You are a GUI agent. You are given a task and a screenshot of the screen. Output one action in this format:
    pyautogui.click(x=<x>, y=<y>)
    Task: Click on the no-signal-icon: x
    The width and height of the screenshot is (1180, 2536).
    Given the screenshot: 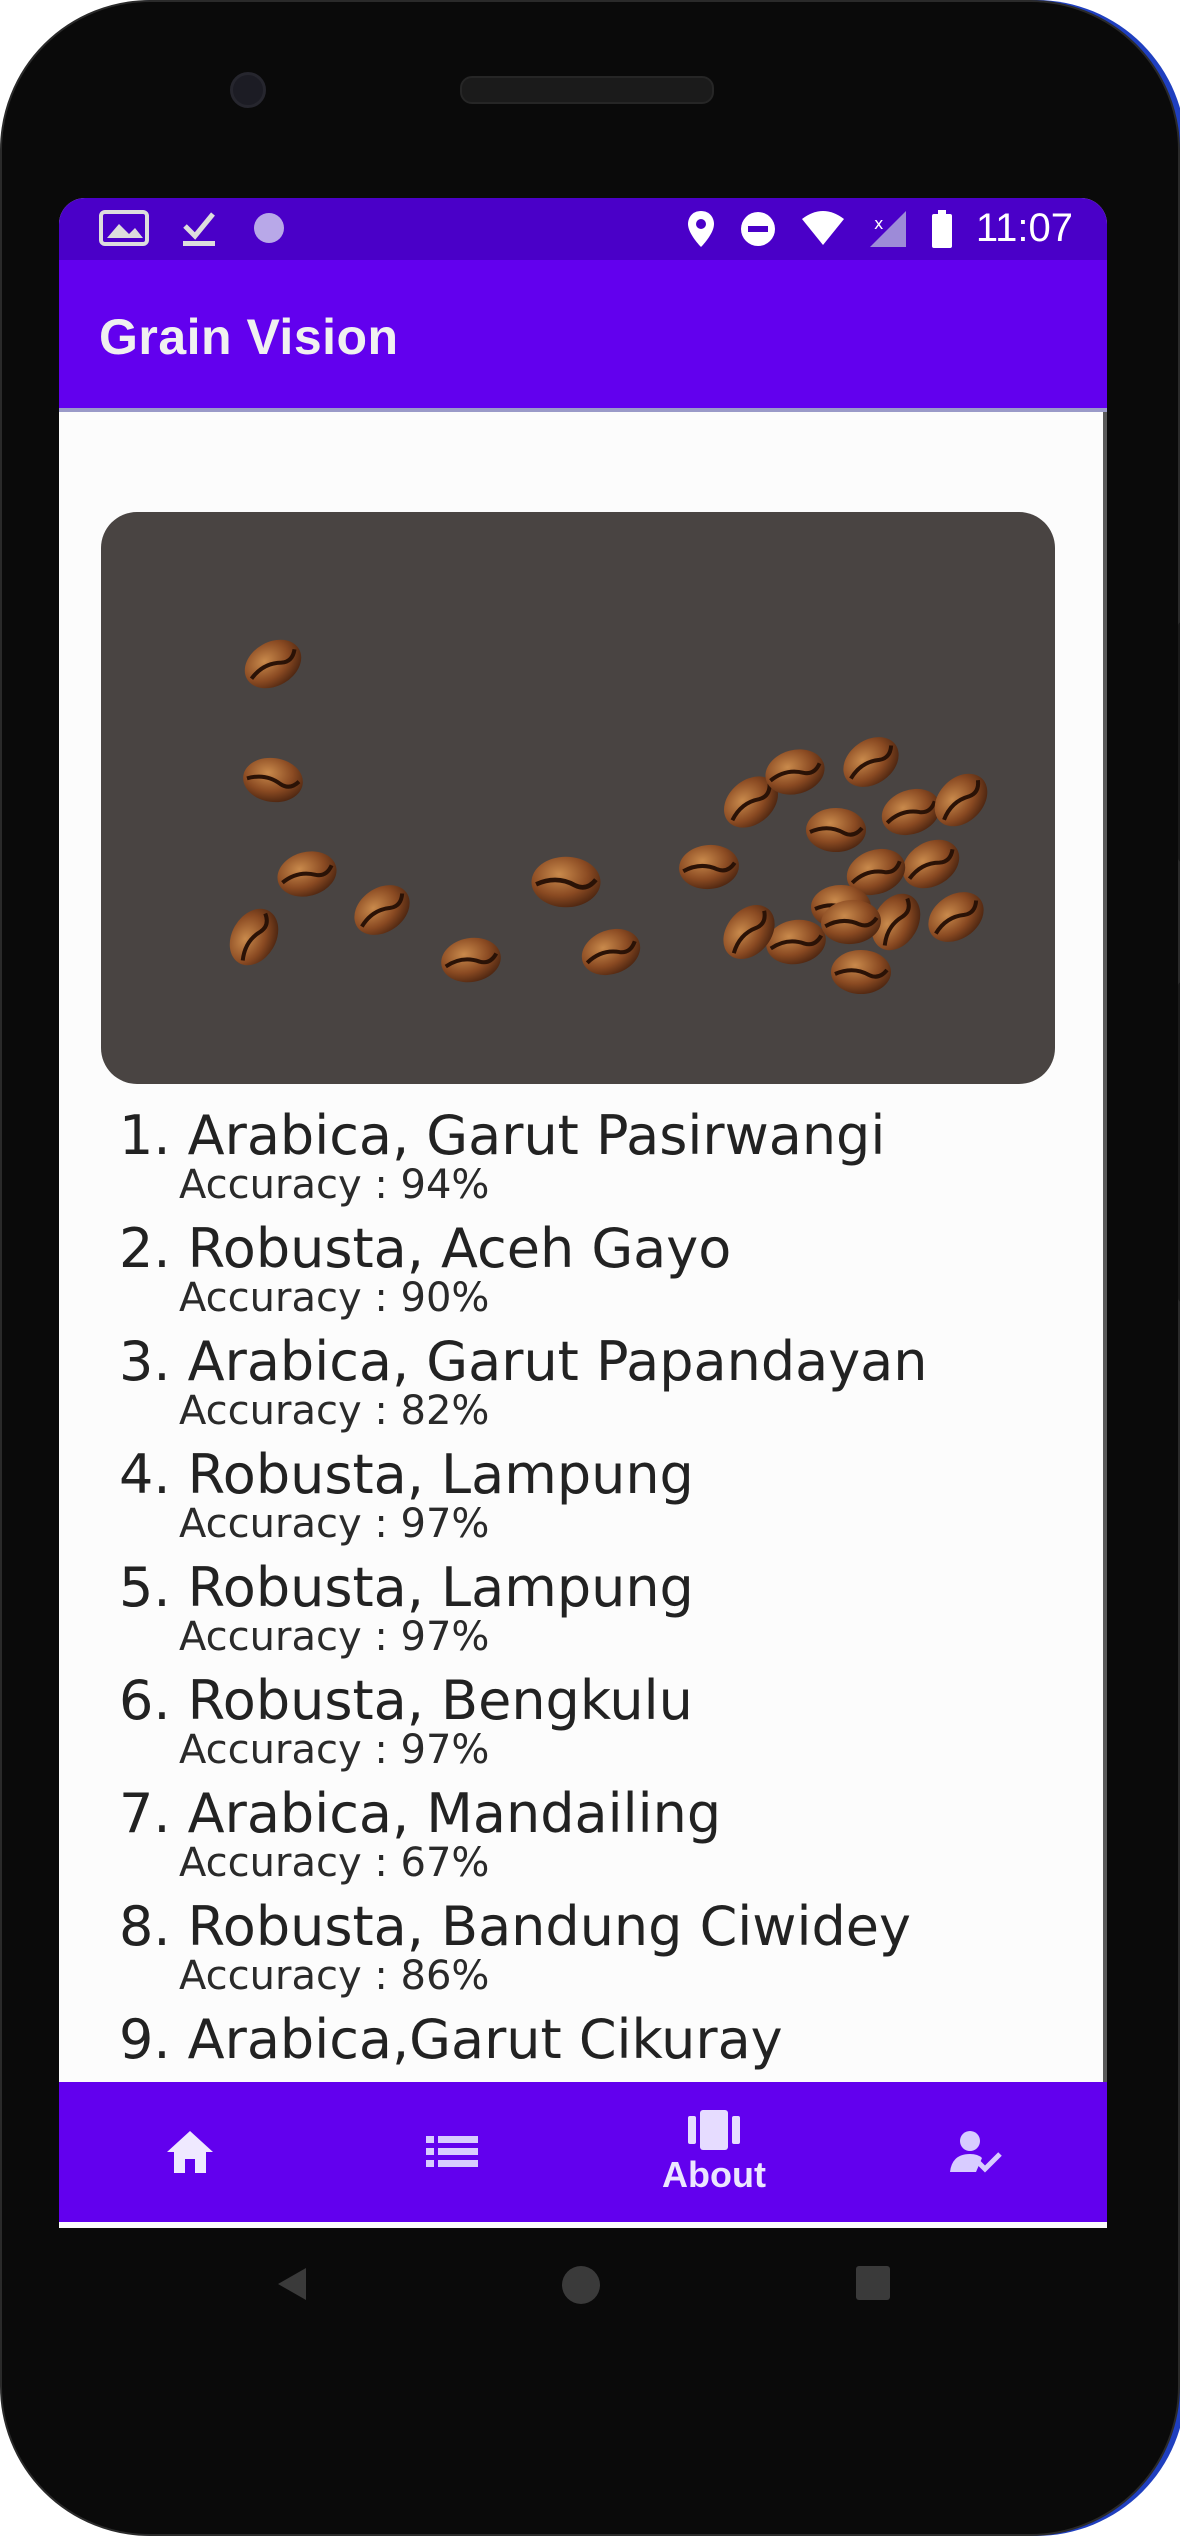 What is the action you would take?
    pyautogui.click(x=887, y=228)
    